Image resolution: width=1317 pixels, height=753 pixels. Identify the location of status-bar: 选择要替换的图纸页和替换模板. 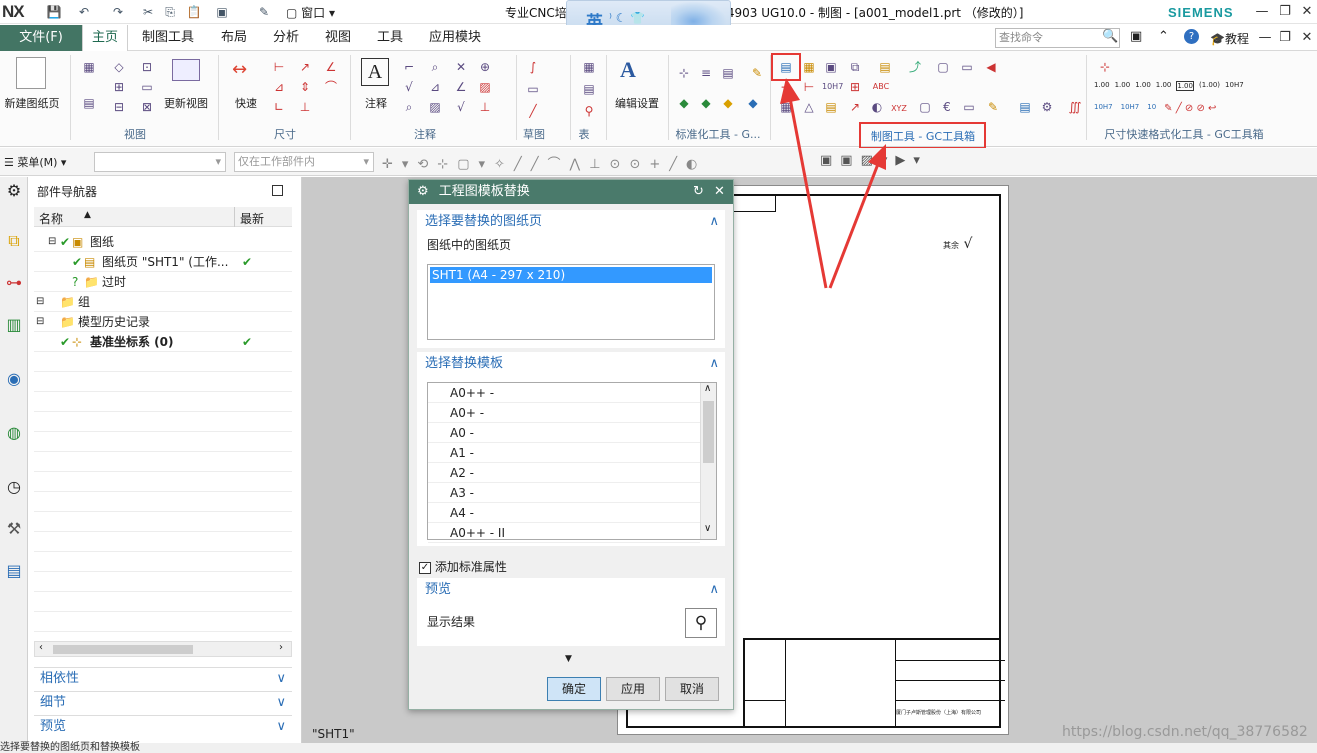
(658, 748).